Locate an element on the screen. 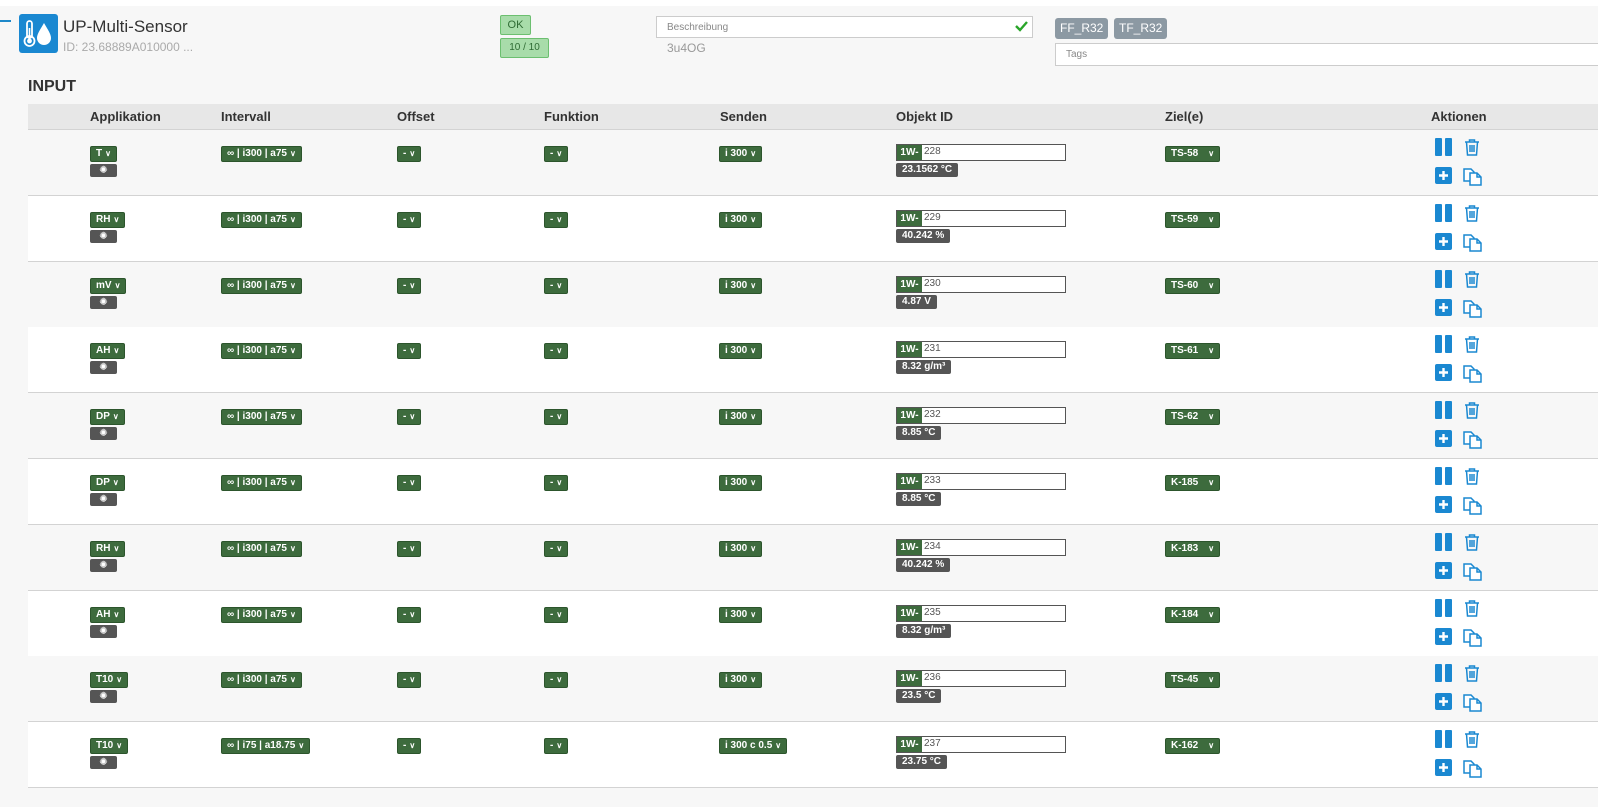 The width and height of the screenshot is (1598, 807). objekt-id-value: 235 is located at coordinates (932, 612).